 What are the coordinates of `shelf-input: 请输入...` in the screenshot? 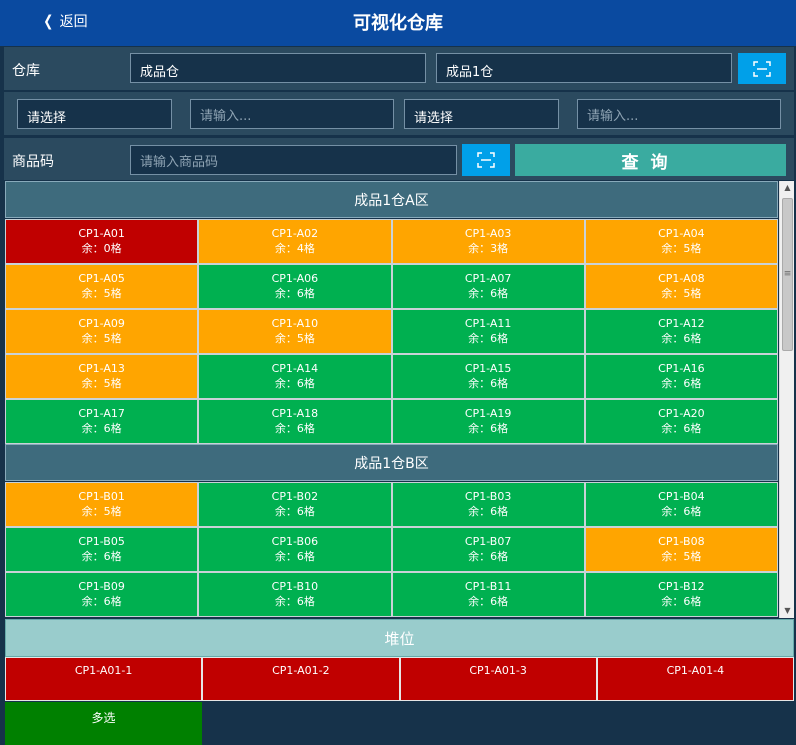 It's located at (679, 114).